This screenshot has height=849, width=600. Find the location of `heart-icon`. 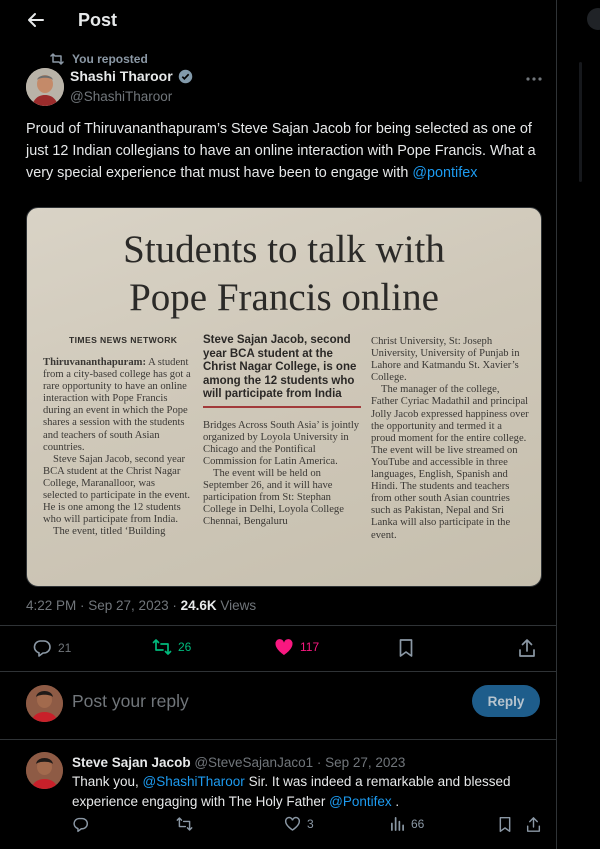

heart-icon is located at coordinates (284, 647).